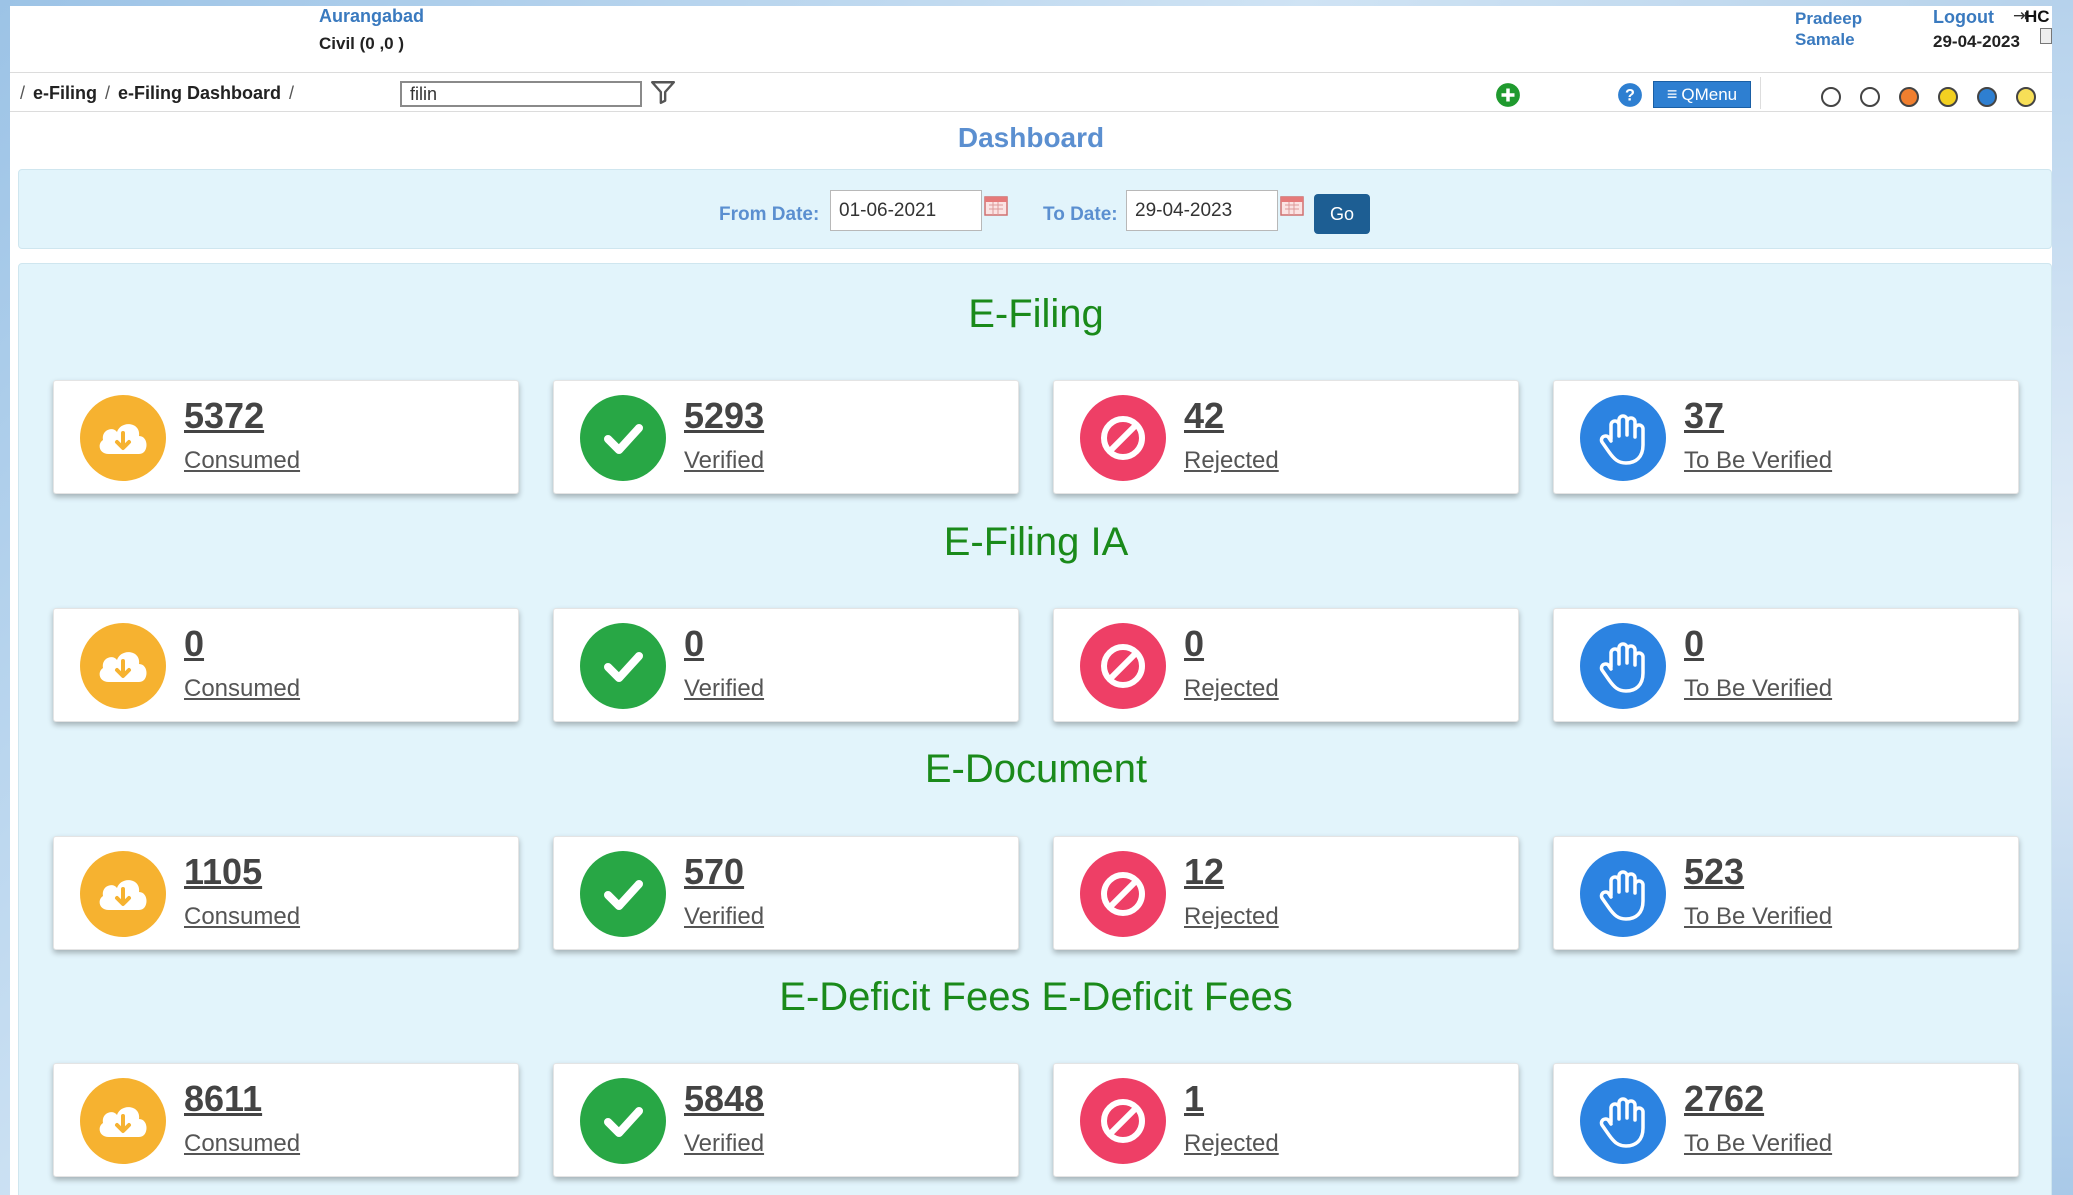 This screenshot has height=1195, width=2073. What do you see at coordinates (199, 93) in the screenshot?
I see `breadcrumb-item-dashboard: e-Filing Dashboard` at bounding box center [199, 93].